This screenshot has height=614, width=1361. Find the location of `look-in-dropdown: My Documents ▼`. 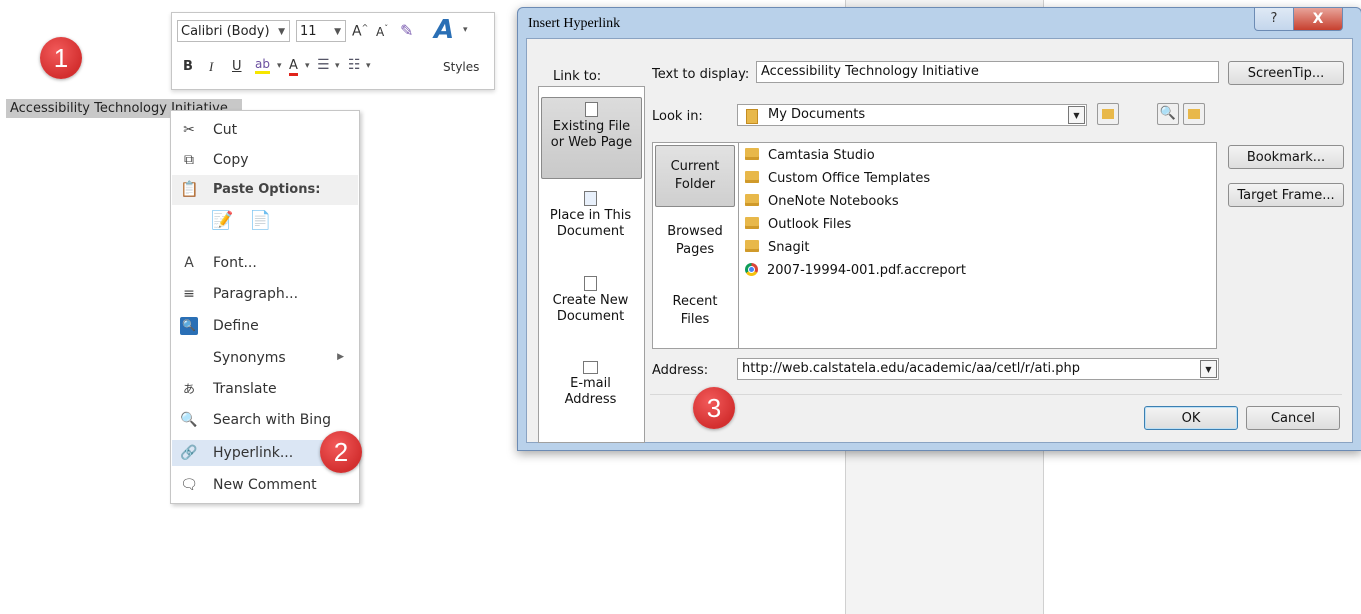

look-in-dropdown: My Documents ▼ is located at coordinates (912, 115).